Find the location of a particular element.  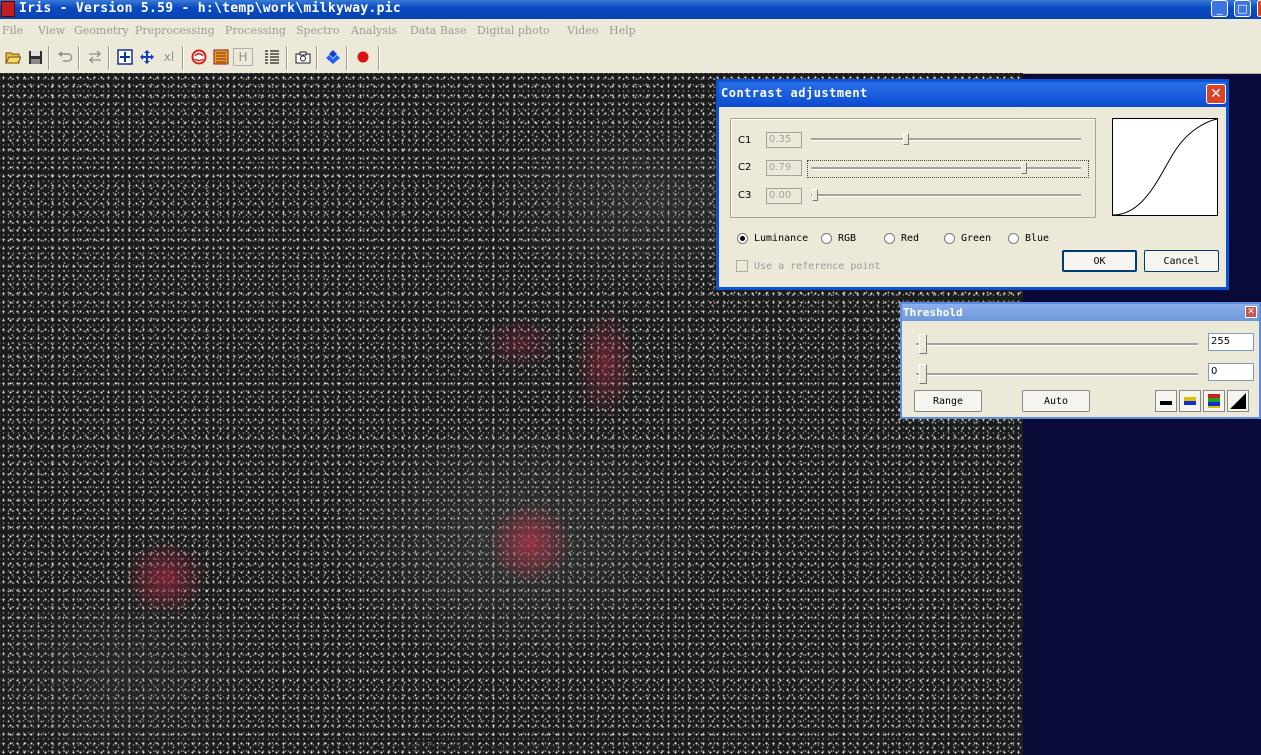

threshold-title: Threshold is located at coordinates (933, 312).